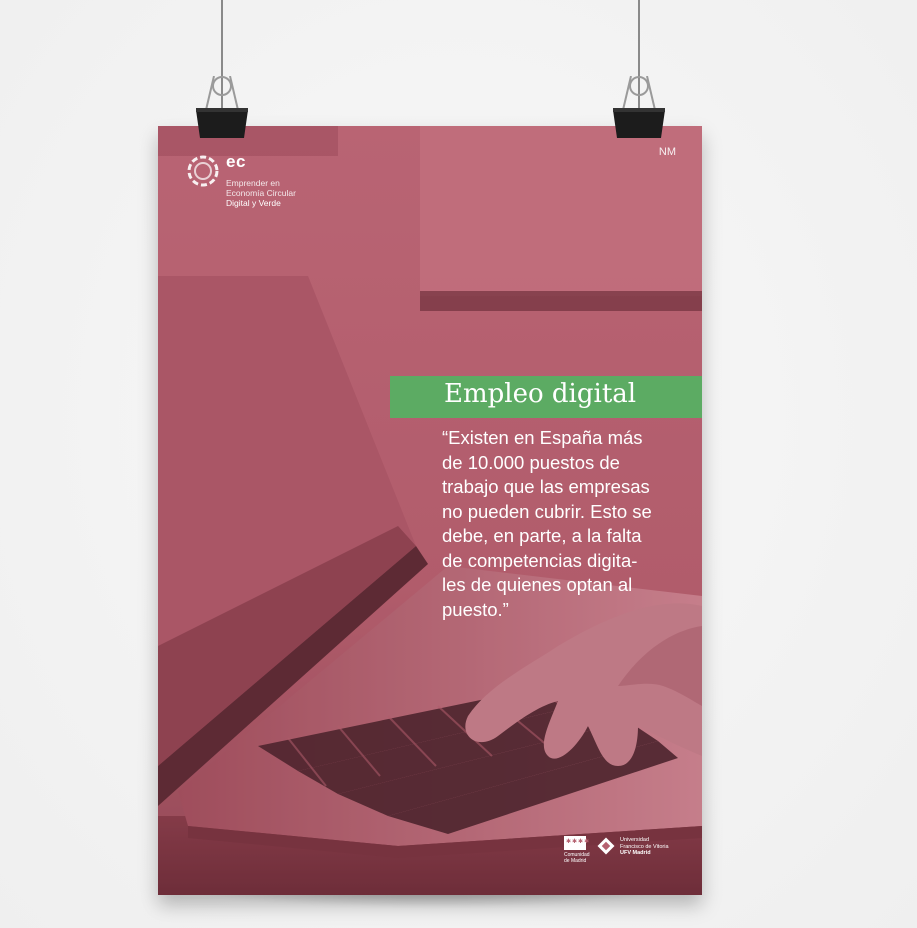  Describe the element at coordinates (537, 584) in the screenshot. I see `quote-line: les de quienes optan al` at that location.